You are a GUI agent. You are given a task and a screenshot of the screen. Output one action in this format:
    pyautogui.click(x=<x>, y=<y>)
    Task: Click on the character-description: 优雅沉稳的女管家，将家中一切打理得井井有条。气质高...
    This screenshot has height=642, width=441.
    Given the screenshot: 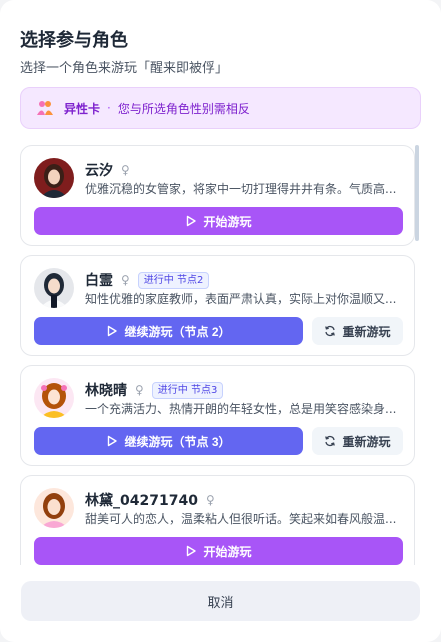 What is the action you would take?
    pyautogui.click(x=241, y=189)
    